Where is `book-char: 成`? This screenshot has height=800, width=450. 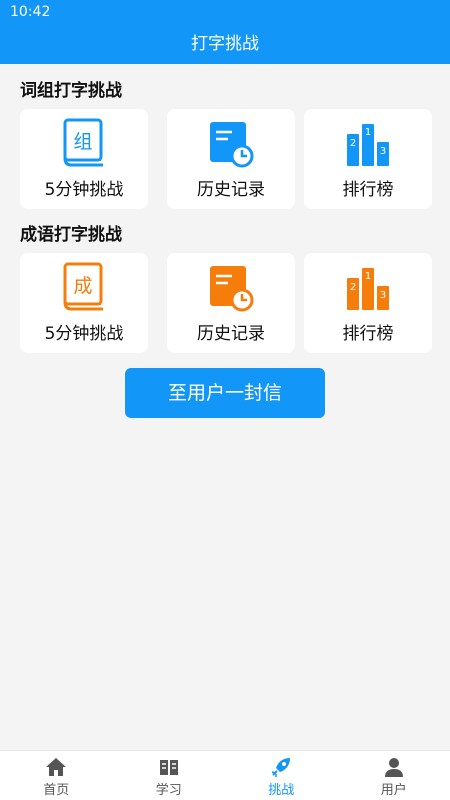
book-char: 成 is located at coordinates (82, 286).